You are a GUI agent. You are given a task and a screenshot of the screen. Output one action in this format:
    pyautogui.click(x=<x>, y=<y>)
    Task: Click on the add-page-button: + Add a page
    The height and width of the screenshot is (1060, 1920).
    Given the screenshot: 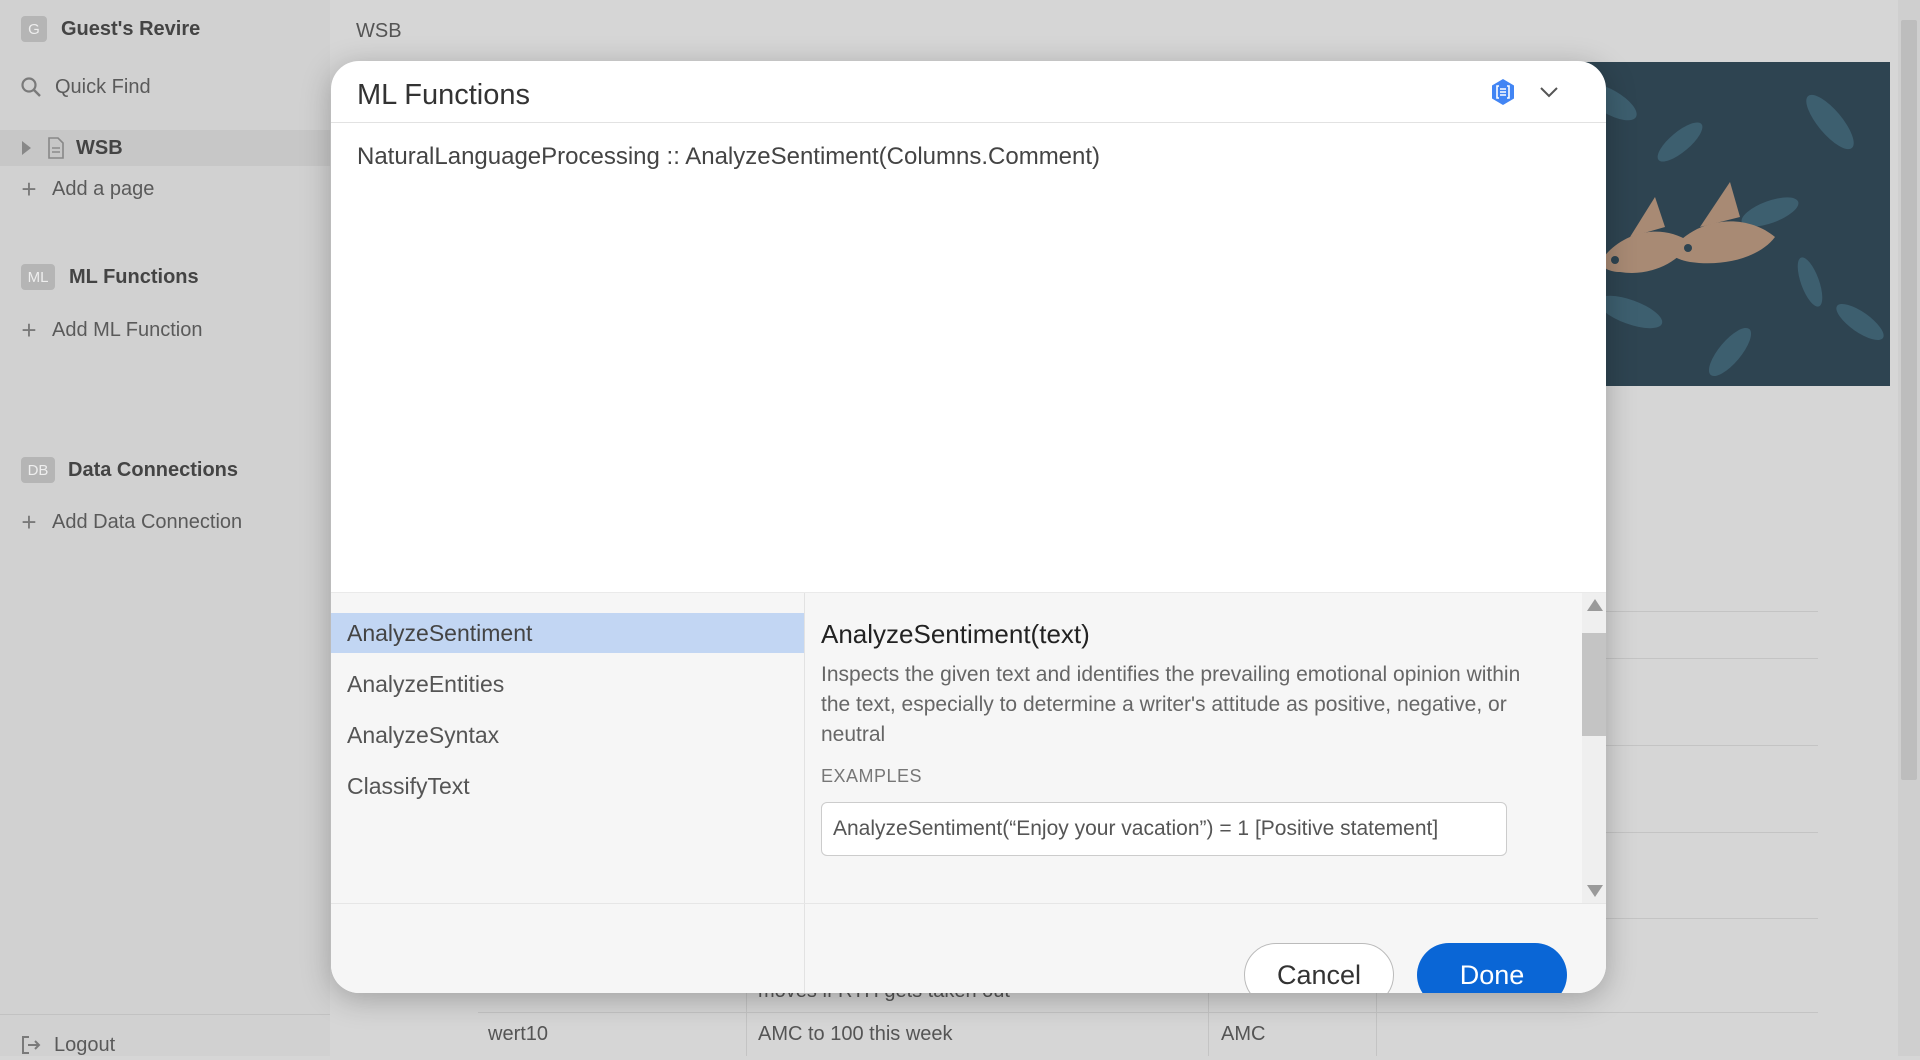 What is the action you would take?
    pyautogui.click(x=165, y=189)
    